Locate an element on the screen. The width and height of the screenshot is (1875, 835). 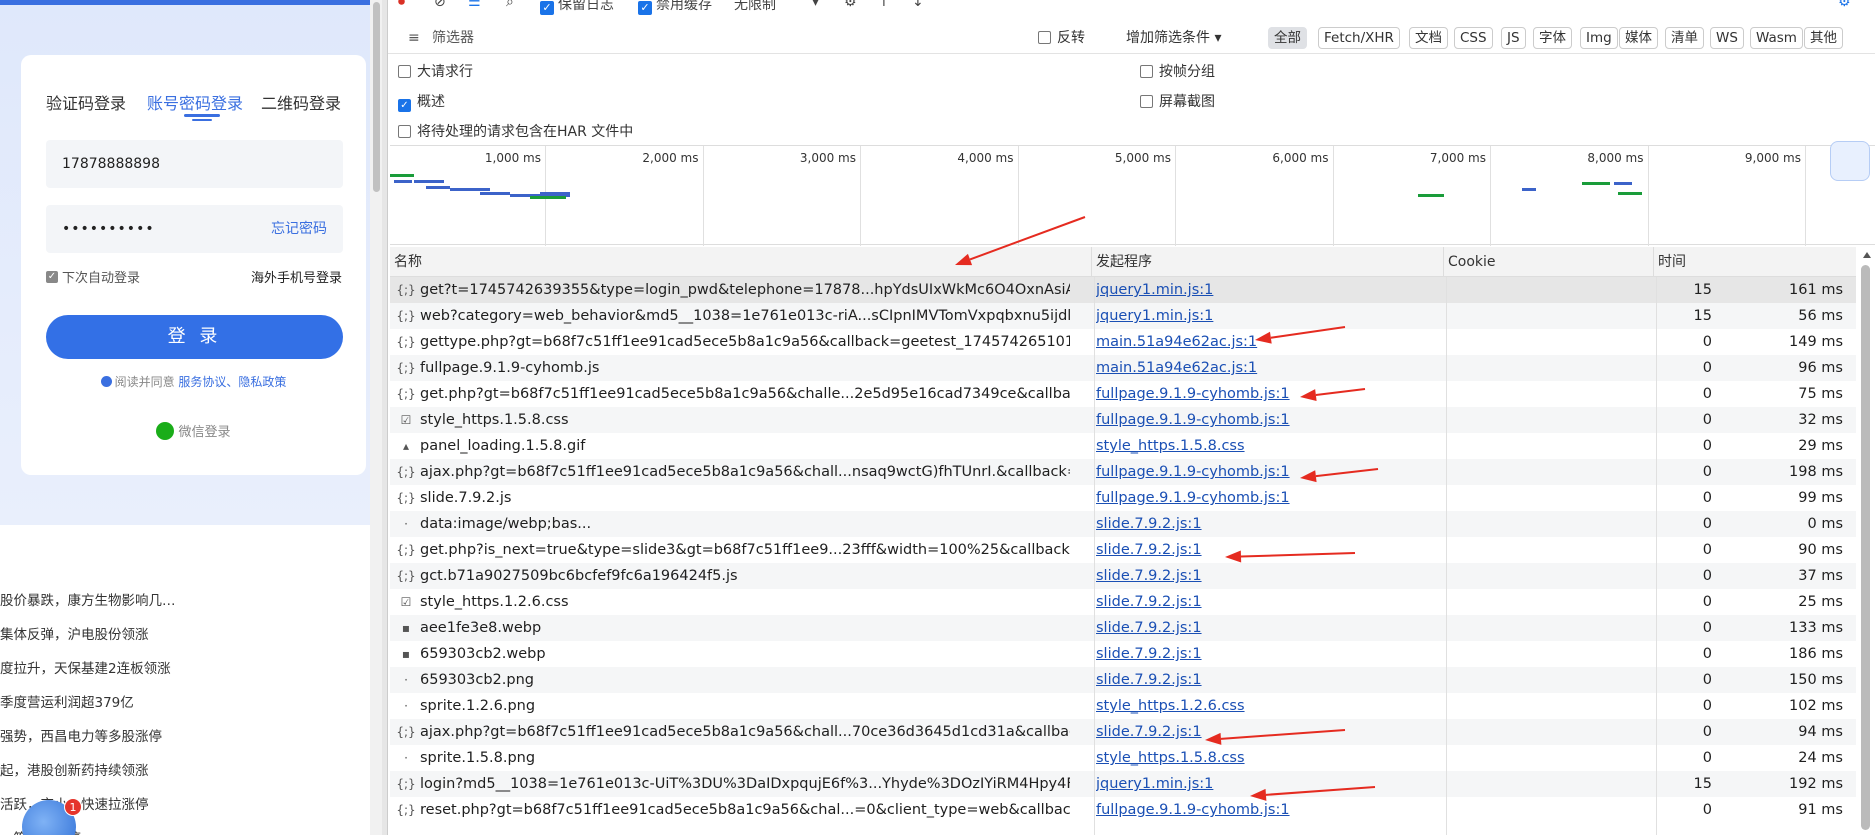
group-by-frame-checkbox is located at coordinates (1146, 71).